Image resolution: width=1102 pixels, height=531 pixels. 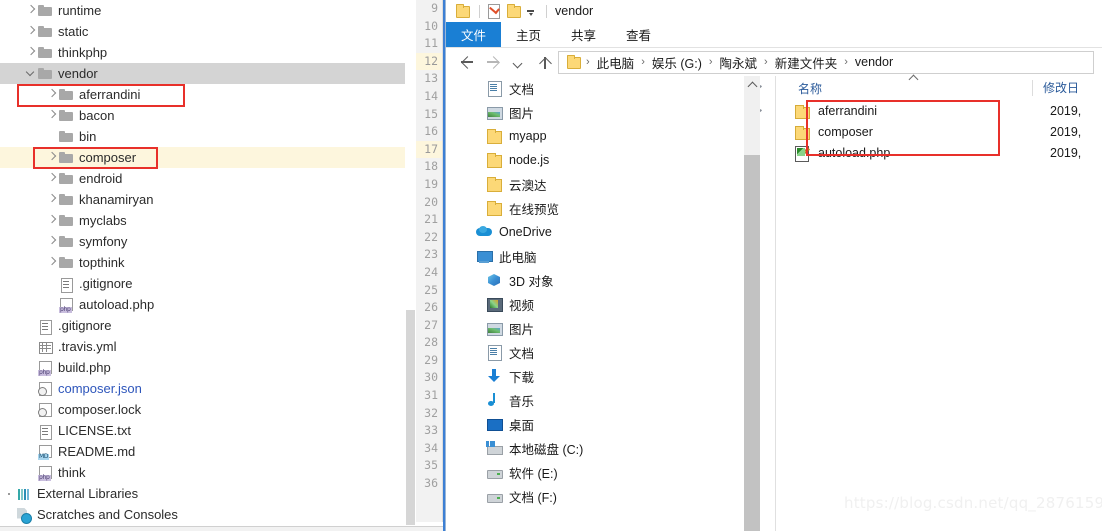 I want to click on file-row: composer 2019,, so click(x=948, y=131).